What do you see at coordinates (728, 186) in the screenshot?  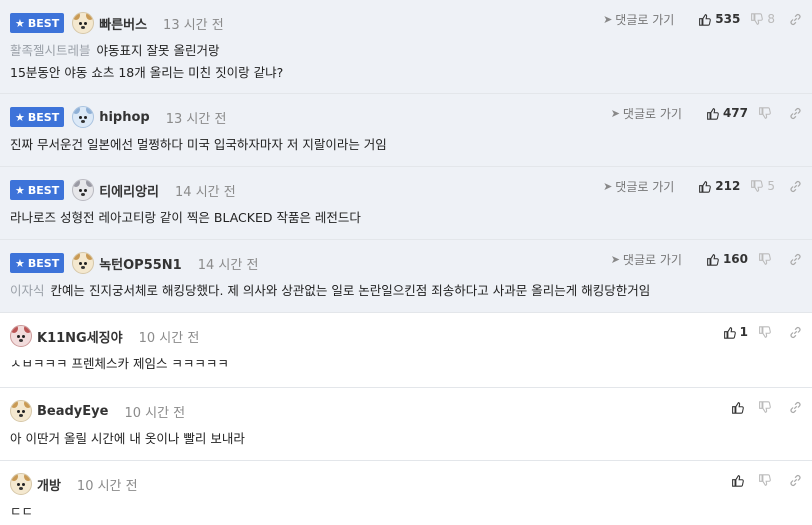 I see `upvote-count: 212` at bounding box center [728, 186].